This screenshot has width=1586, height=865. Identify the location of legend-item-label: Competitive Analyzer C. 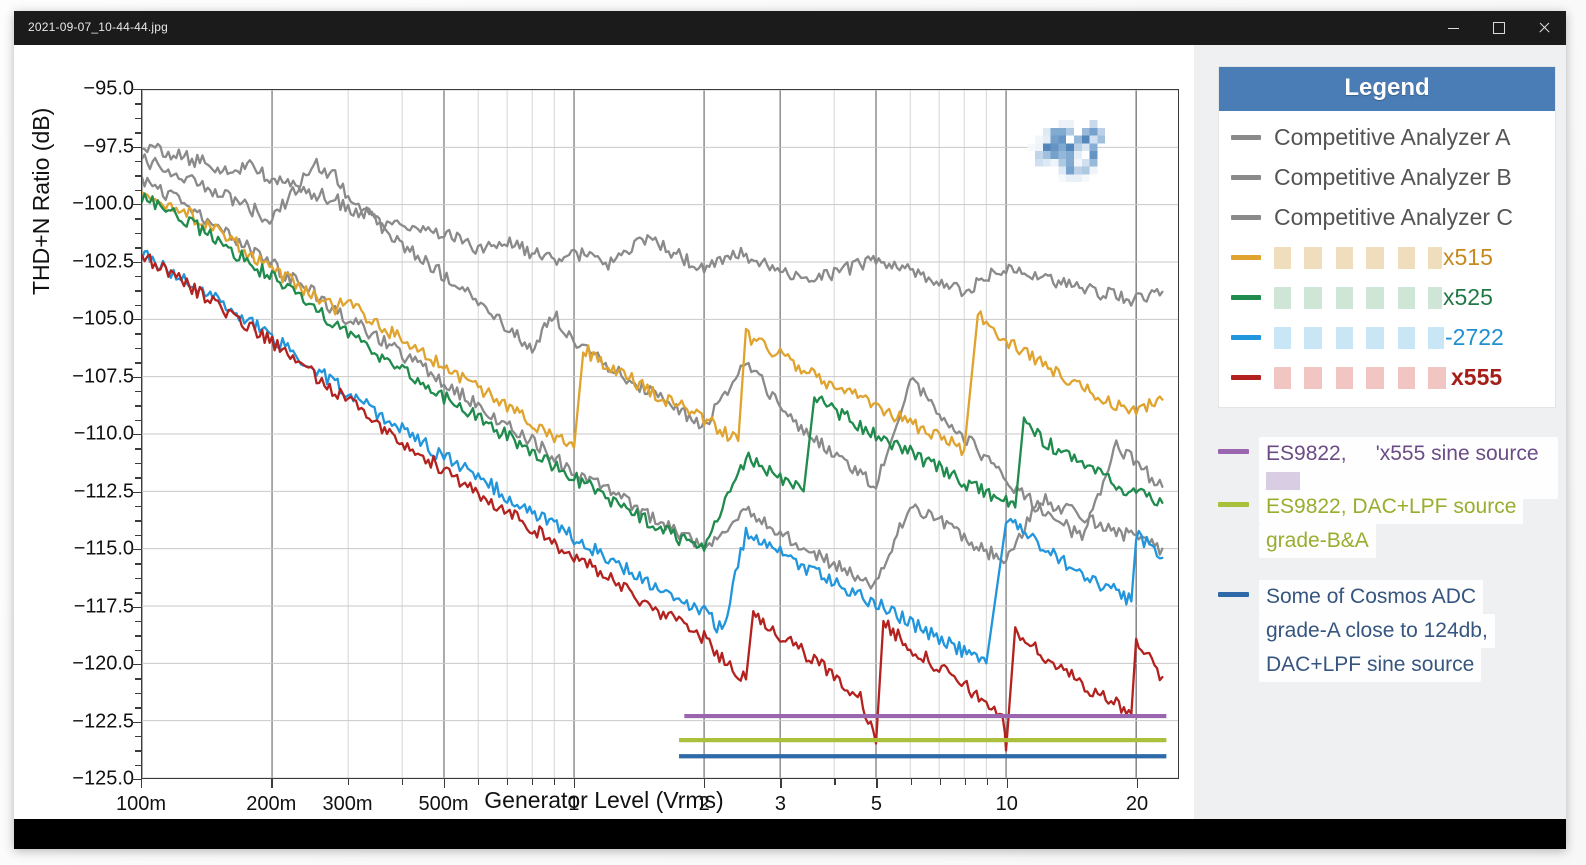
(1394, 216).